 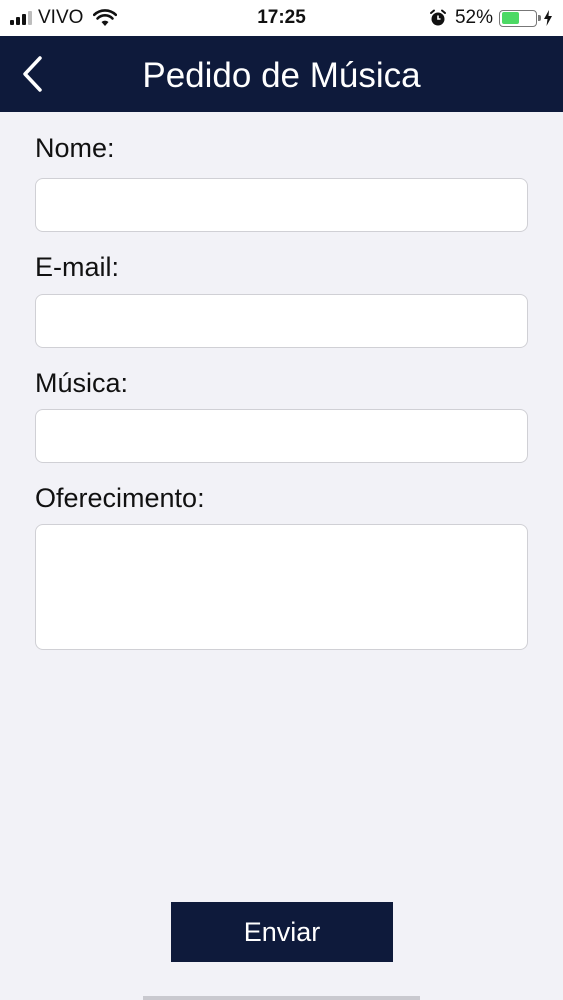 I want to click on battery-percentage: 52%, so click(x=473, y=17).